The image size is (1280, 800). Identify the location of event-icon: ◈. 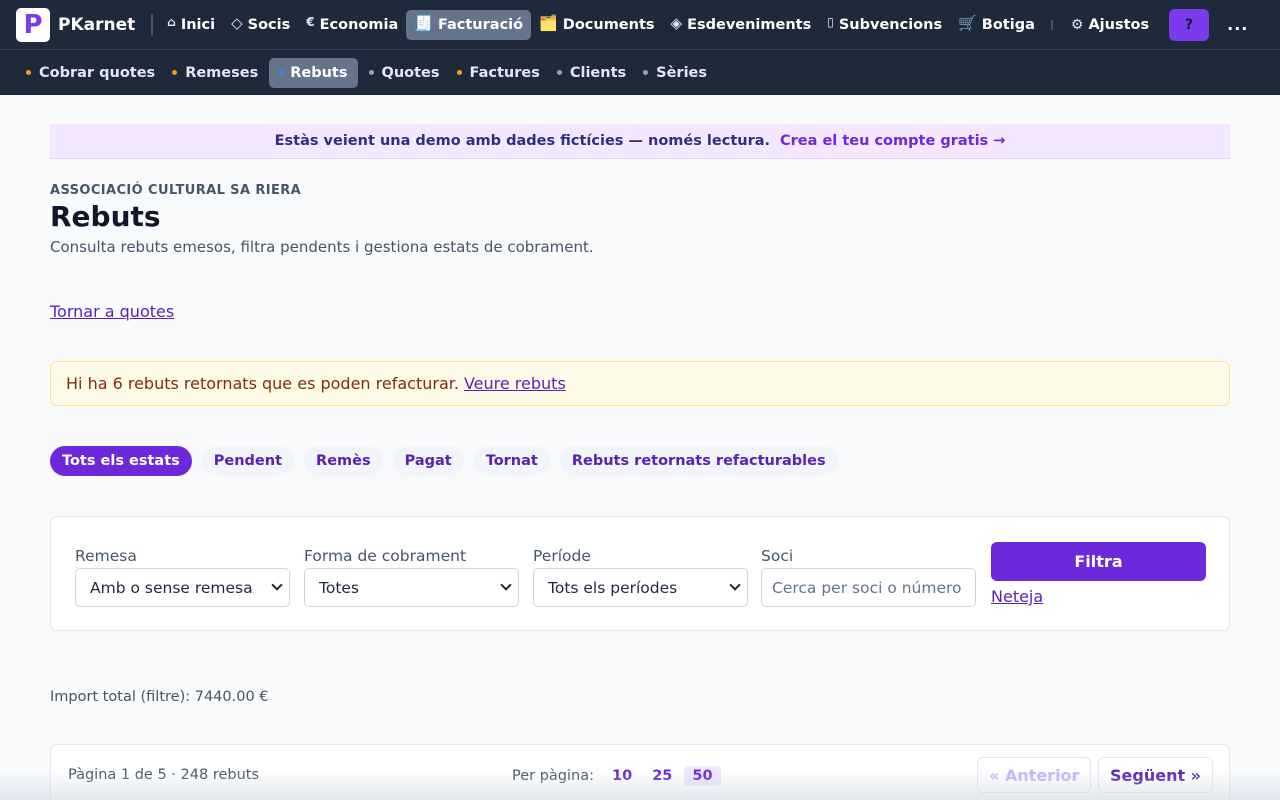
(676, 22).